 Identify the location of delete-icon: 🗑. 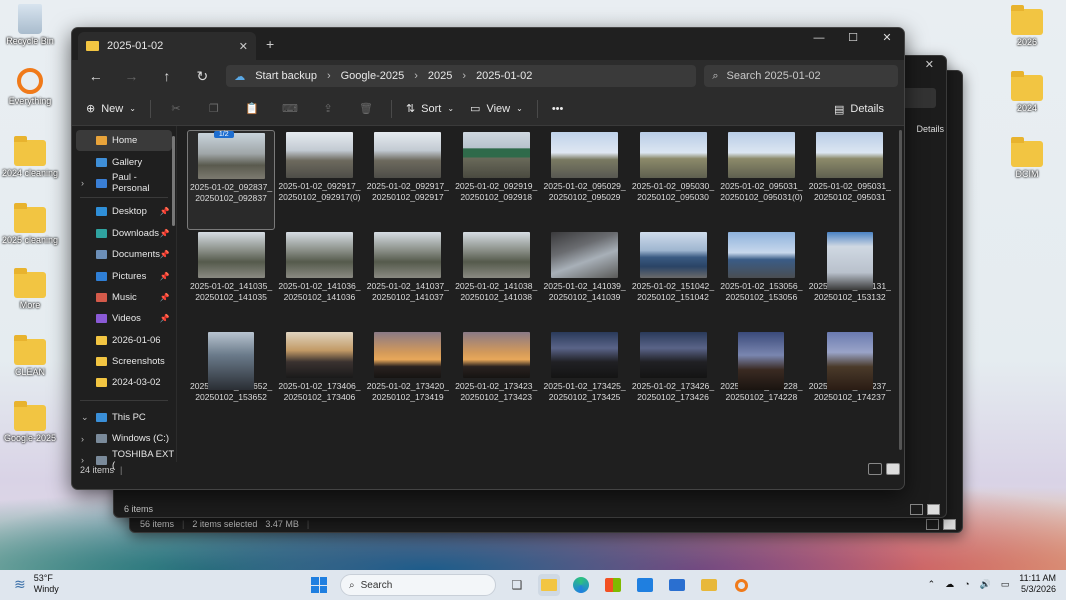
(366, 109).